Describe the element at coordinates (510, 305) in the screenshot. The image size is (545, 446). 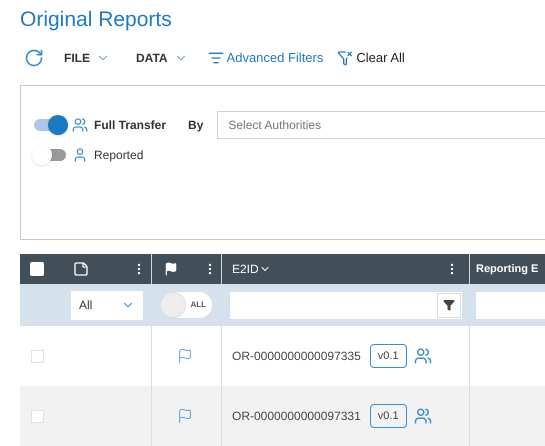
I see `column-filter-field` at that location.